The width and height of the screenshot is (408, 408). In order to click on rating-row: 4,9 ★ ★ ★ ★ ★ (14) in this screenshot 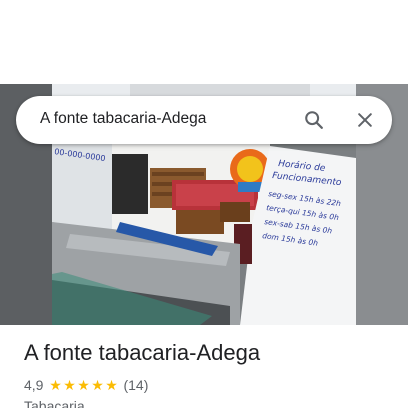, I will do `click(86, 385)`.